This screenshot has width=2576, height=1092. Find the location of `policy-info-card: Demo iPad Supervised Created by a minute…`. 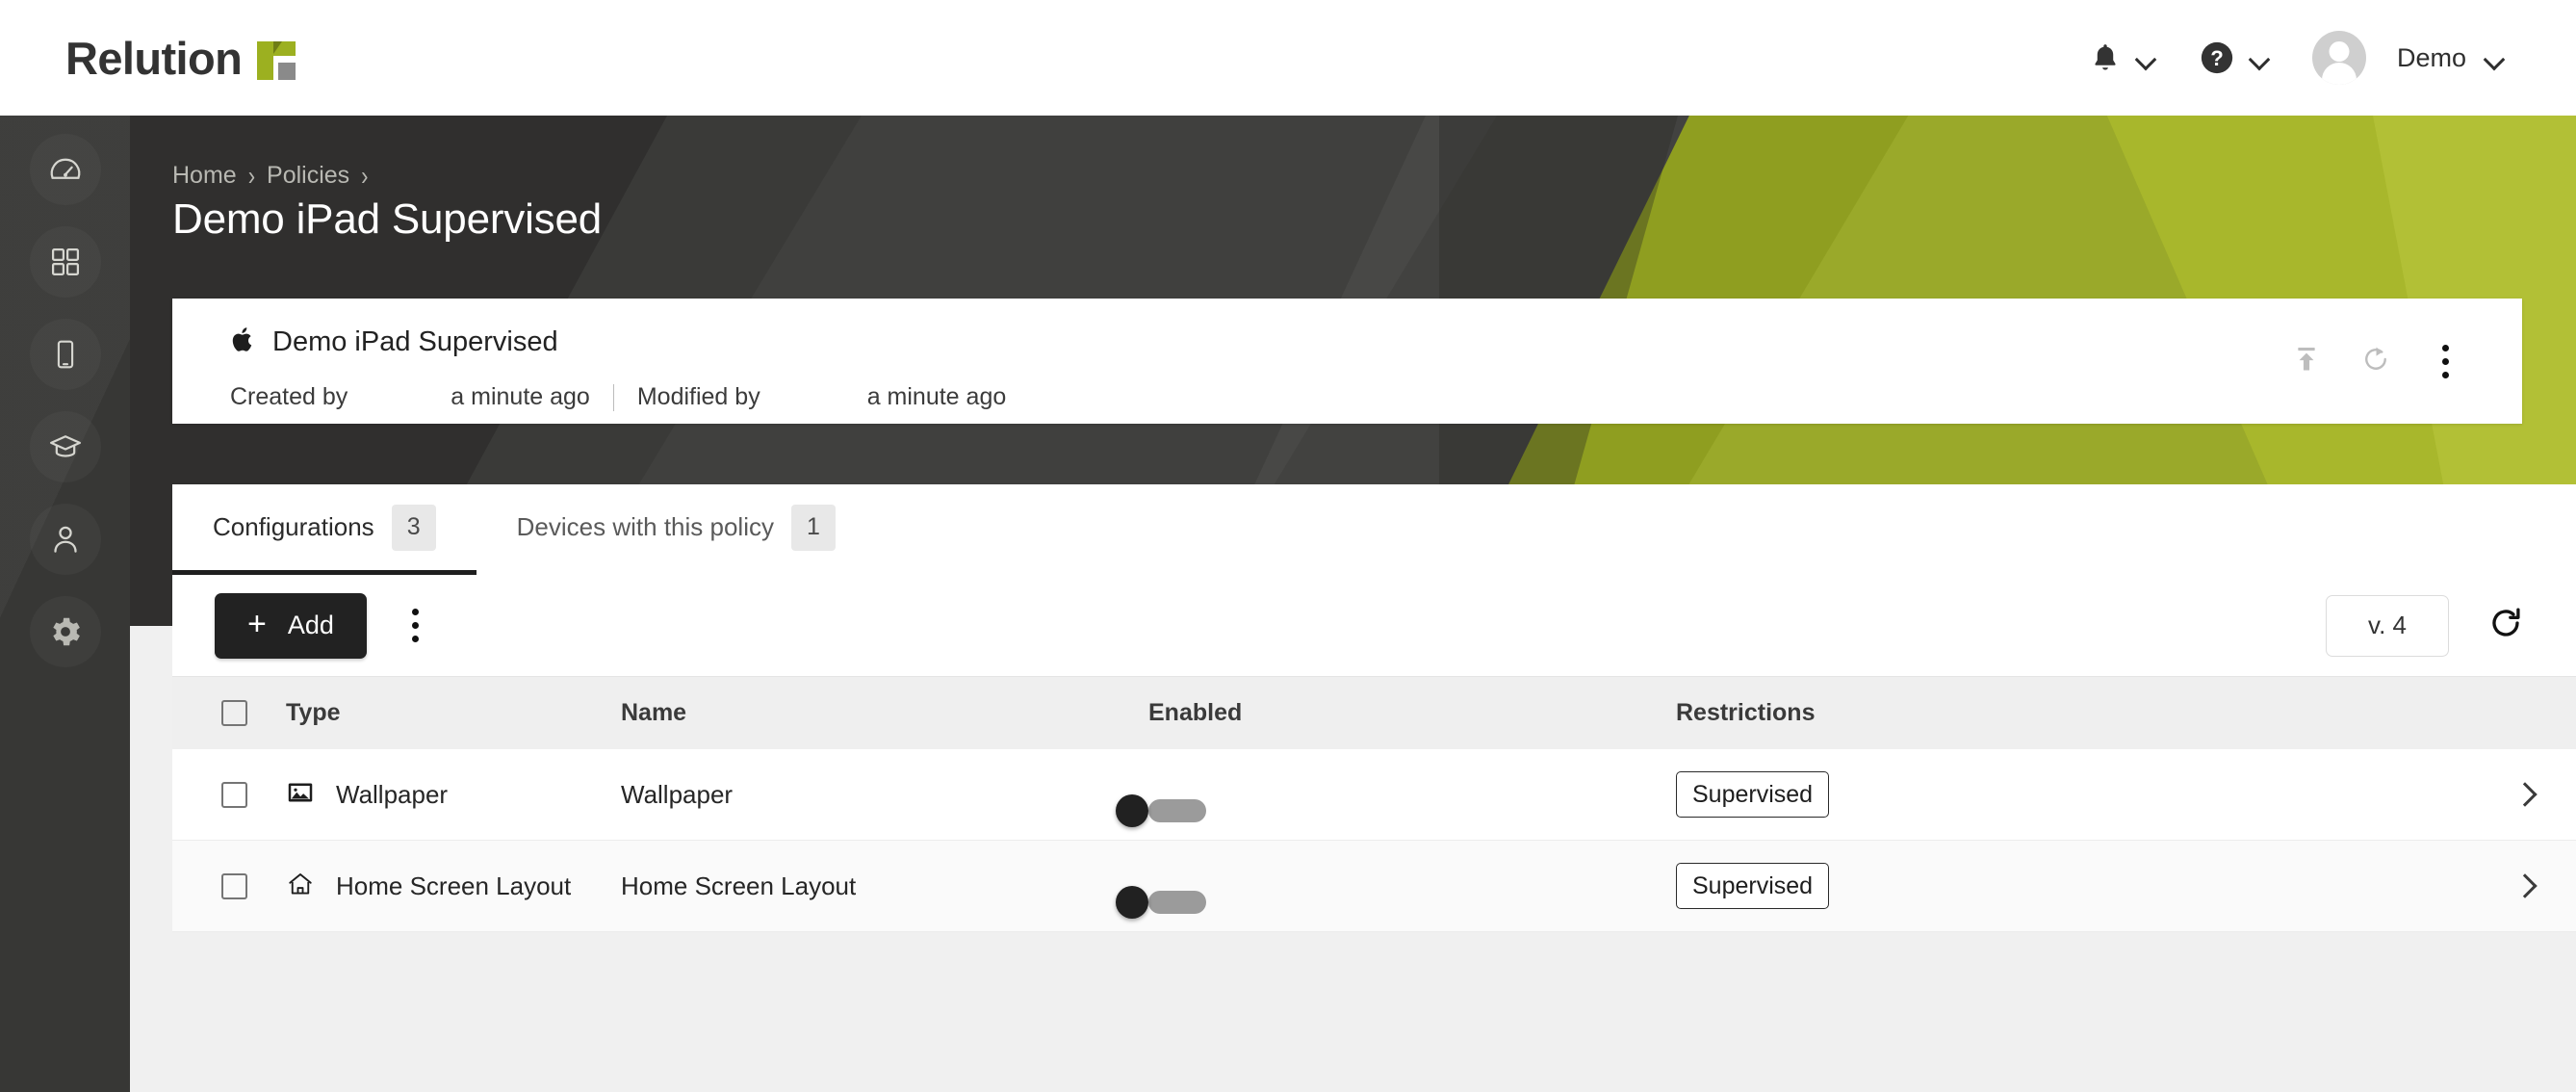

policy-info-card: Demo iPad Supervised Created by a minute… is located at coordinates (1347, 361).